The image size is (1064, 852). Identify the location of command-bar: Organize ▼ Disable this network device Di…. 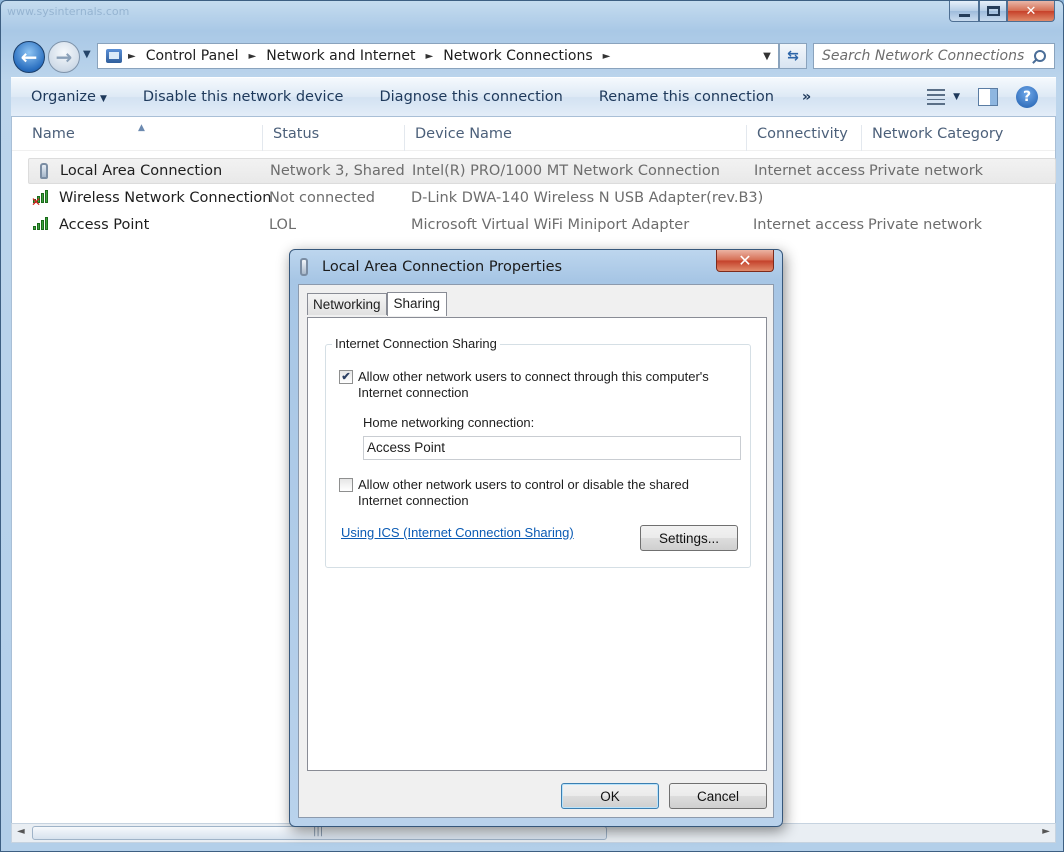
(533, 97).